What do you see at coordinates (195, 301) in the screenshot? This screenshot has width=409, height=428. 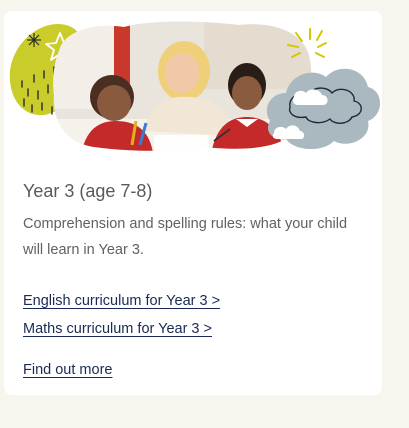 I see `english-curriculum-link: English curriculum for Year 3 >` at bounding box center [195, 301].